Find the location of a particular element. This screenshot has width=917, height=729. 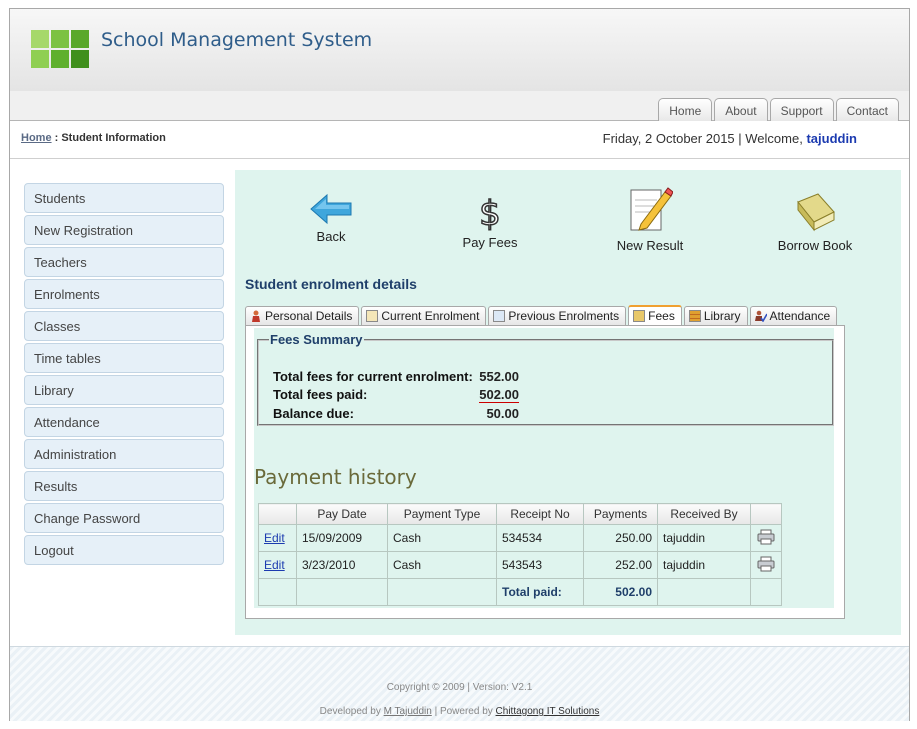

balance-due-label: Balance due: is located at coordinates (313, 413).